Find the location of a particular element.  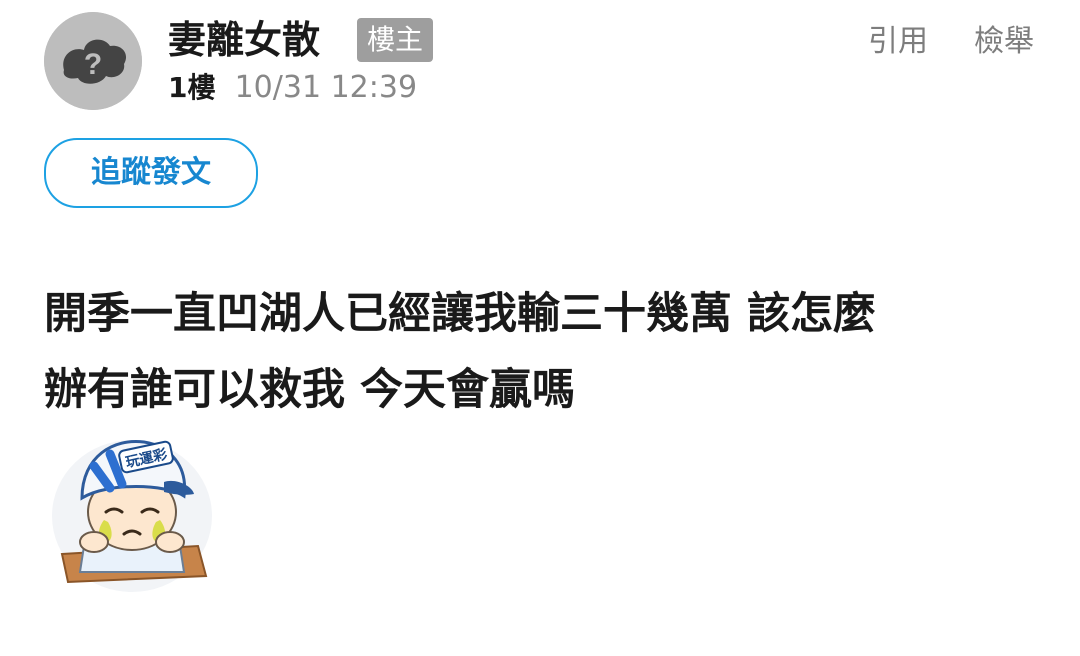

op-badge: 樓主 is located at coordinates (395, 40).